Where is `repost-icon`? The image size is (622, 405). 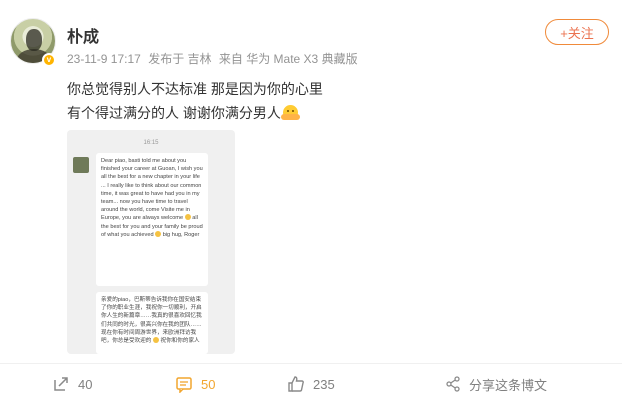 repost-icon is located at coordinates (61, 384).